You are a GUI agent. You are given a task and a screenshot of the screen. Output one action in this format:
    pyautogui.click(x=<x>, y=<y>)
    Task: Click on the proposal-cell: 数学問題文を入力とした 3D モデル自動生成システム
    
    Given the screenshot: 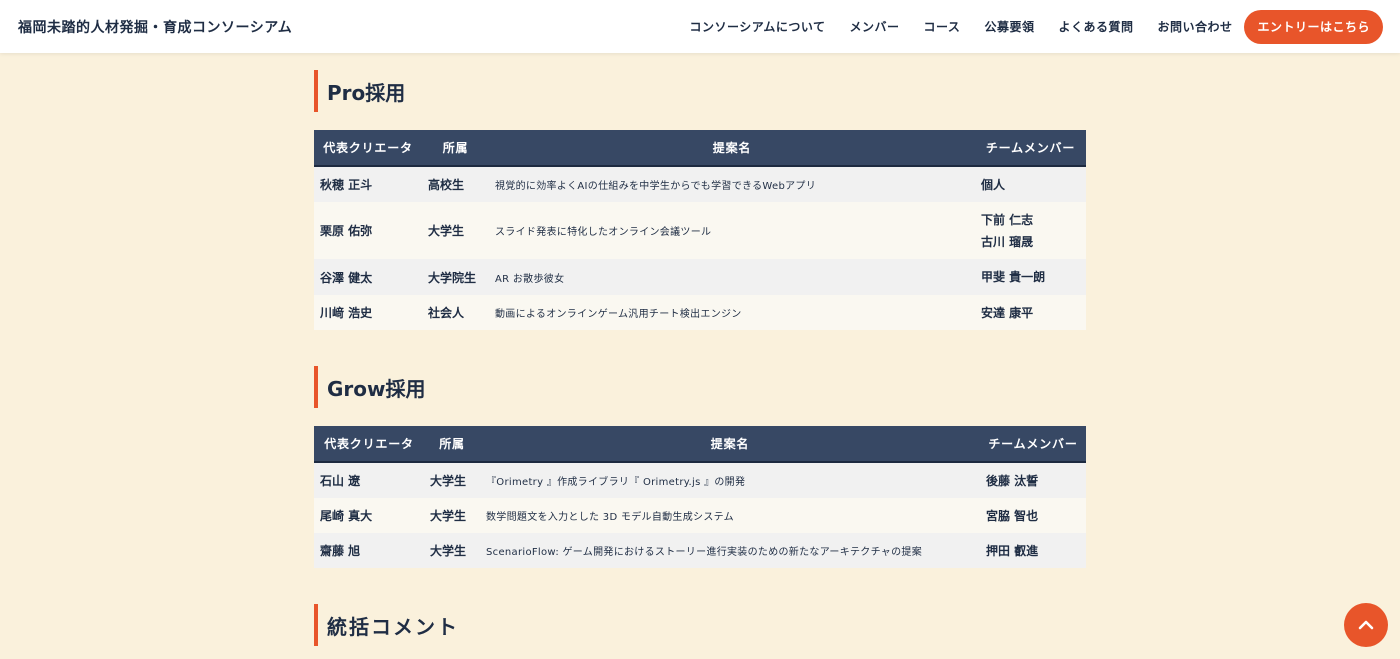 What is the action you would take?
    pyautogui.click(x=610, y=517)
    